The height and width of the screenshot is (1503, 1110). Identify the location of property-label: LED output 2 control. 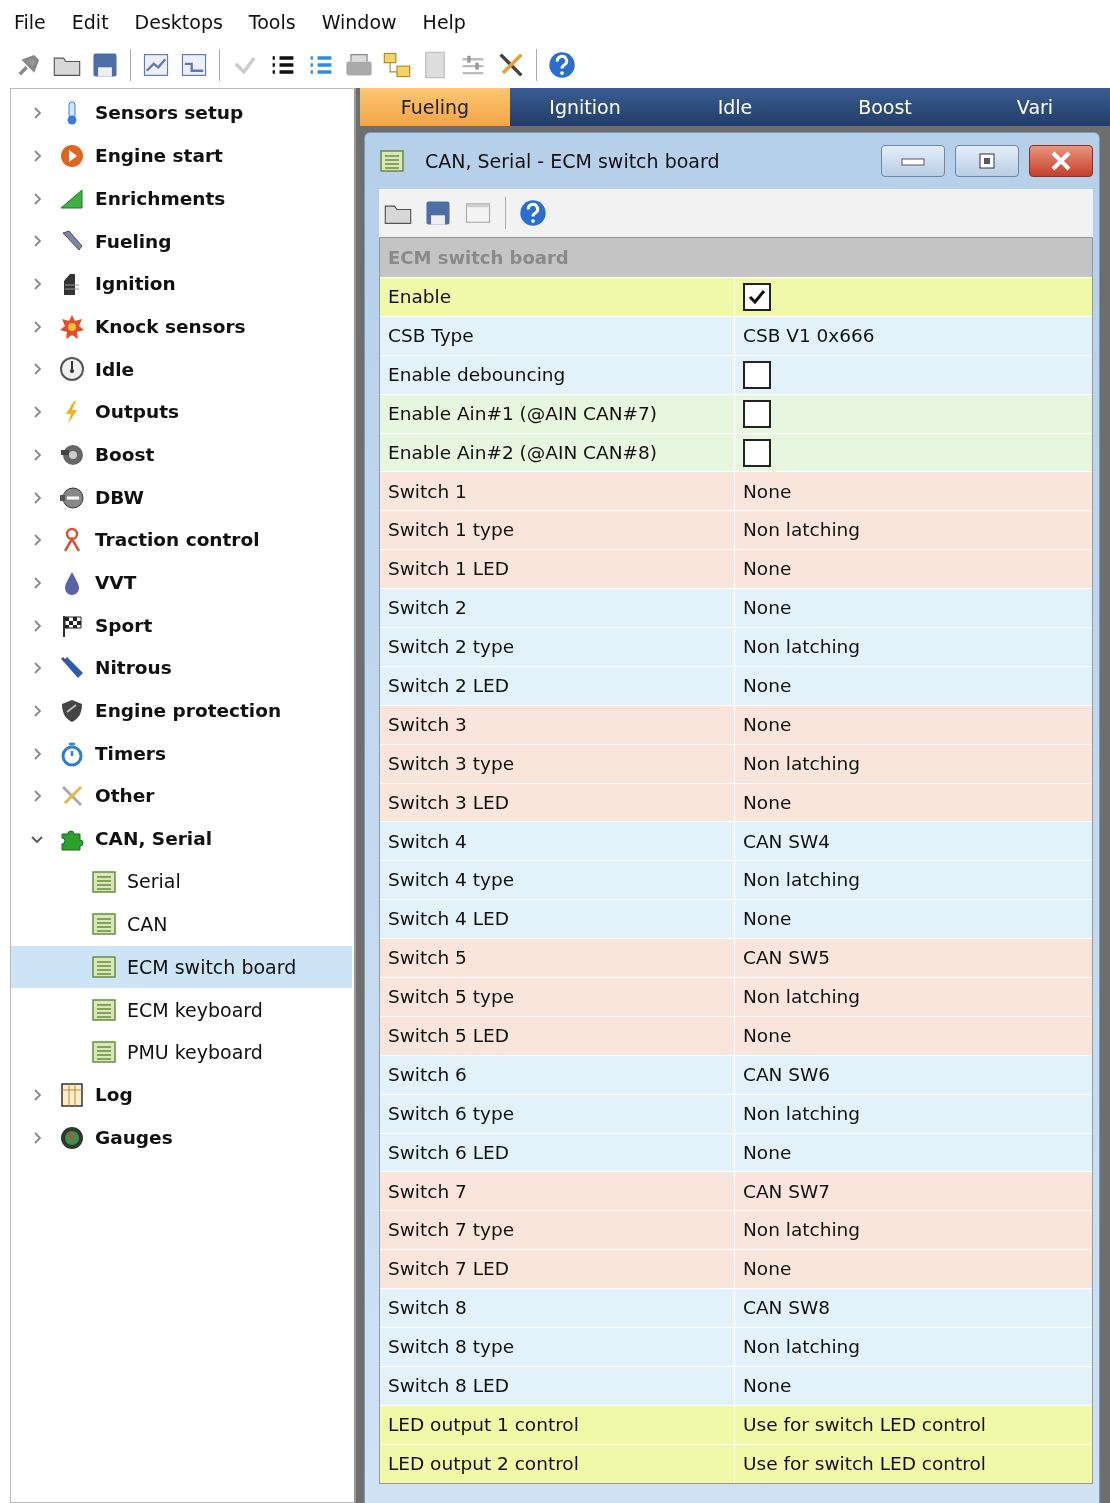
(483, 1463).